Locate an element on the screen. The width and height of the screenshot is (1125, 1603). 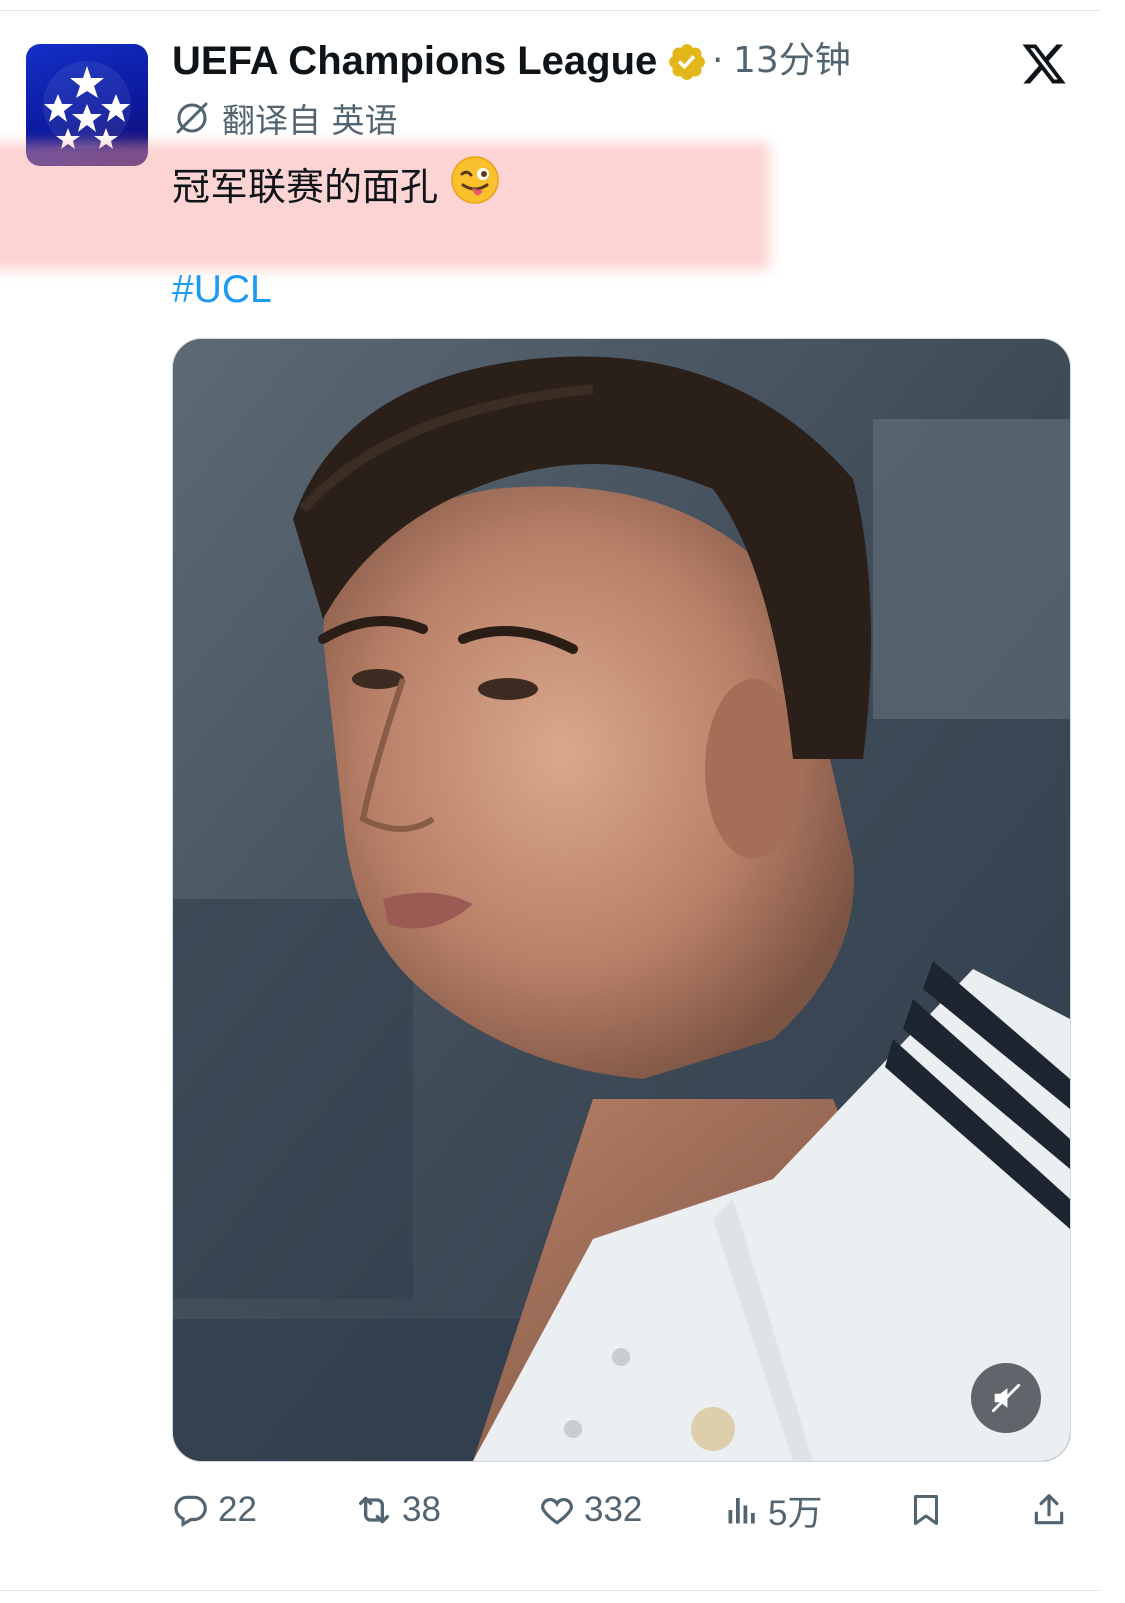
bookmark-button is located at coordinates (926, 1510).